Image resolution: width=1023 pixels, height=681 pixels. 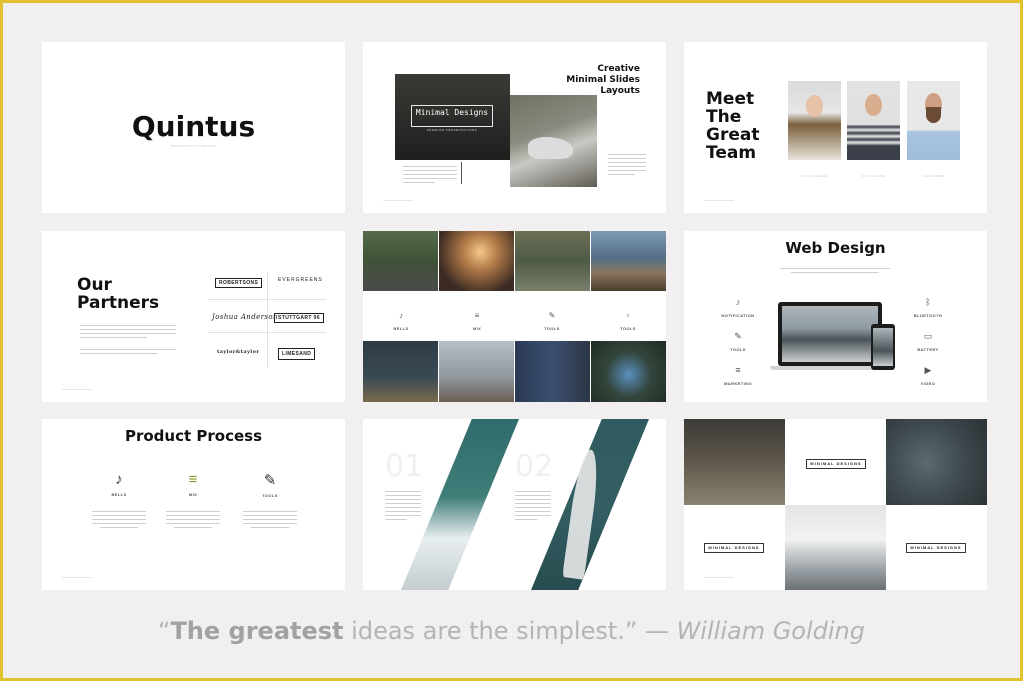 What do you see at coordinates (477, 328) in the screenshot?
I see `feature-label: MIX` at bounding box center [477, 328].